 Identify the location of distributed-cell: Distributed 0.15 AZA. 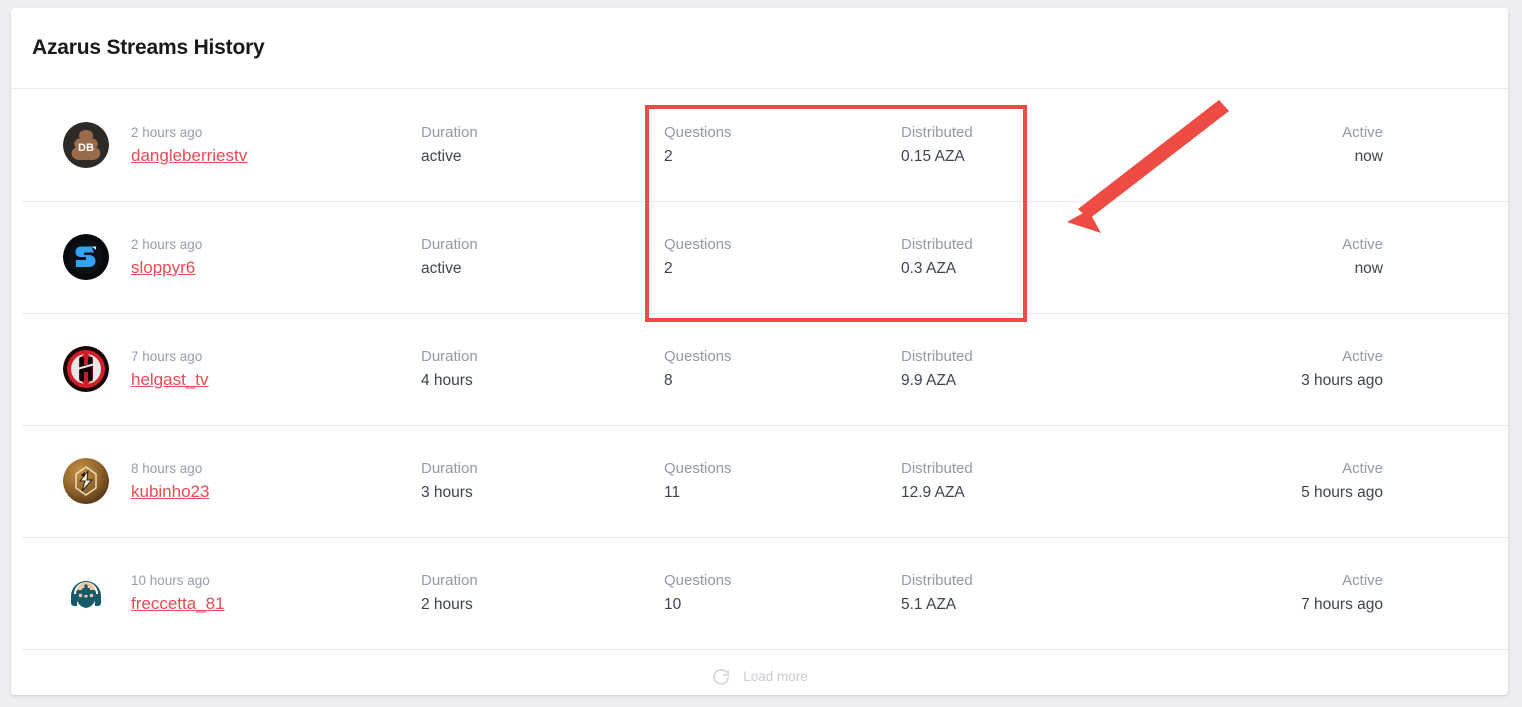
(1031, 145).